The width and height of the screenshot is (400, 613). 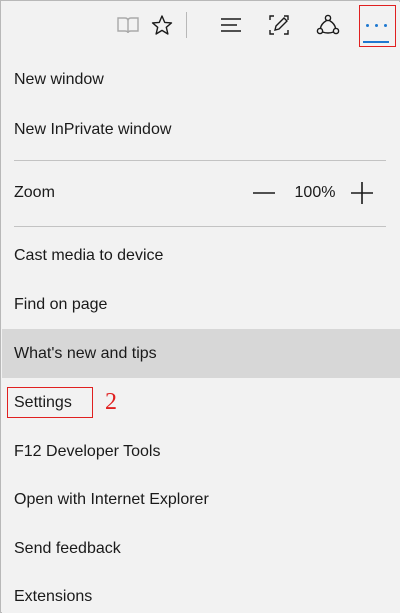 What do you see at coordinates (377, 26) in the screenshot?
I see `annotation-box-more-actions` at bounding box center [377, 26].